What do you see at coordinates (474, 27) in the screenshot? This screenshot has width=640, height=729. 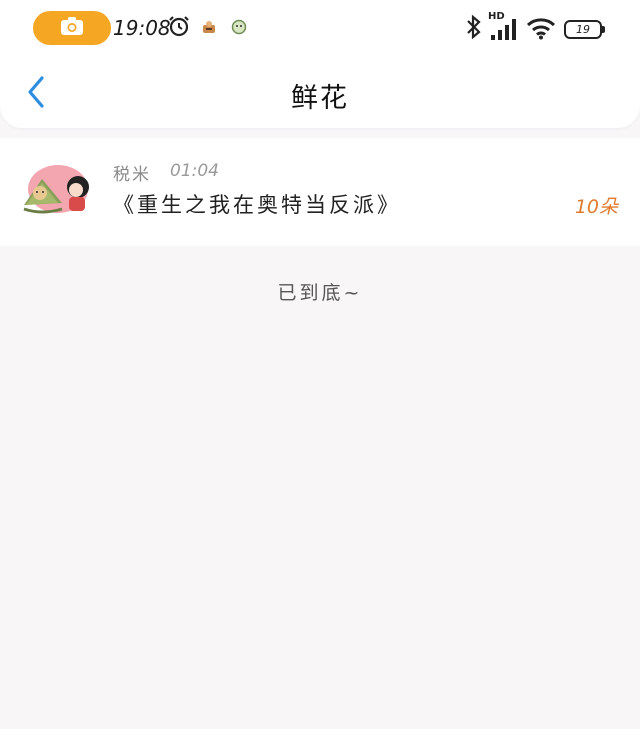 I see `bluetooth-icon` at bounding box center [474, 27].